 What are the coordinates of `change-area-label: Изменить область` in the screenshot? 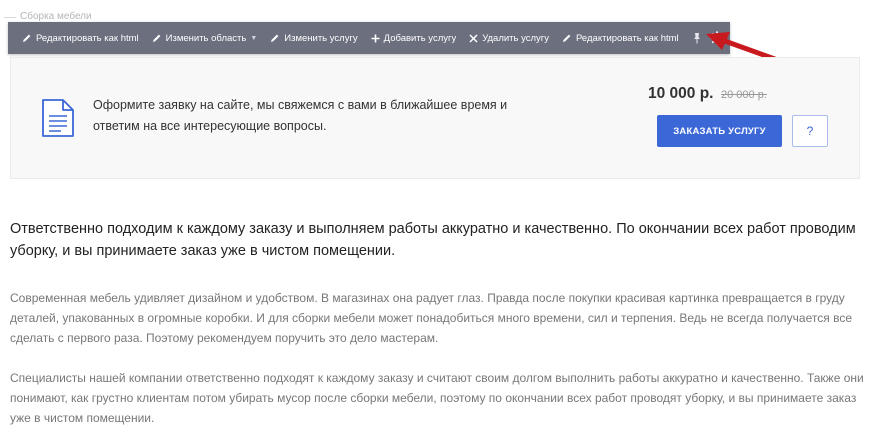 It's located at (206, 38).